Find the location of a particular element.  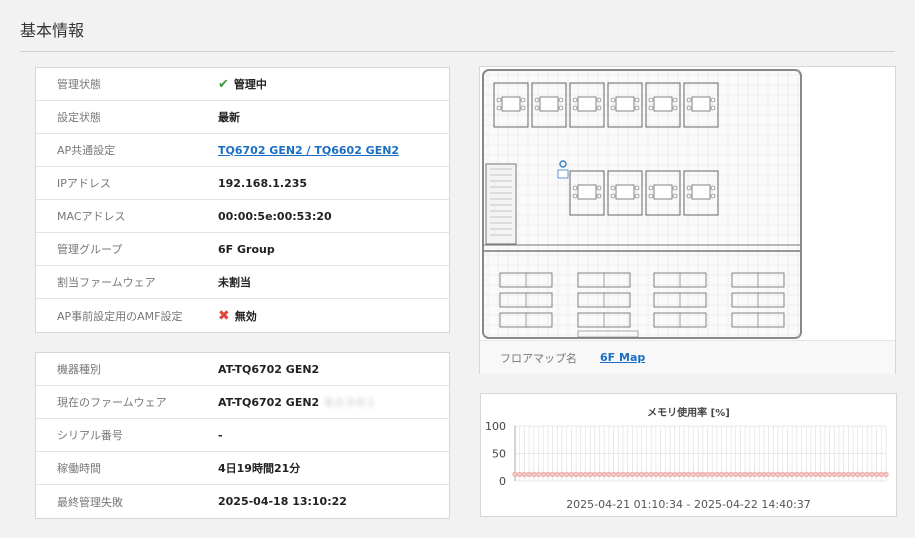

row-label: 割当ファームウェア is located at coordinates (106, 282).